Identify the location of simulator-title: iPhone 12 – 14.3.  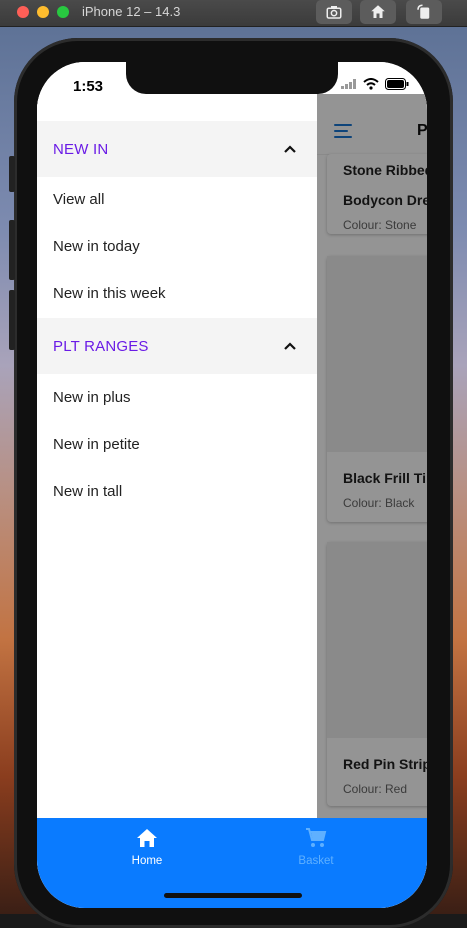
(131, 11).